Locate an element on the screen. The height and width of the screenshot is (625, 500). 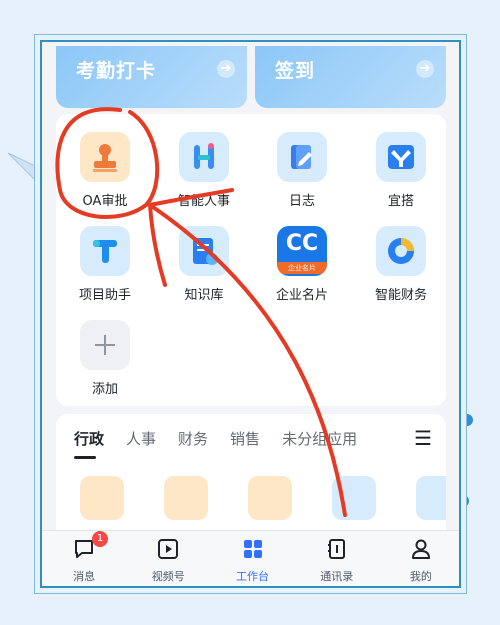
smart-finance-icon is located at coordinates (401, 251).